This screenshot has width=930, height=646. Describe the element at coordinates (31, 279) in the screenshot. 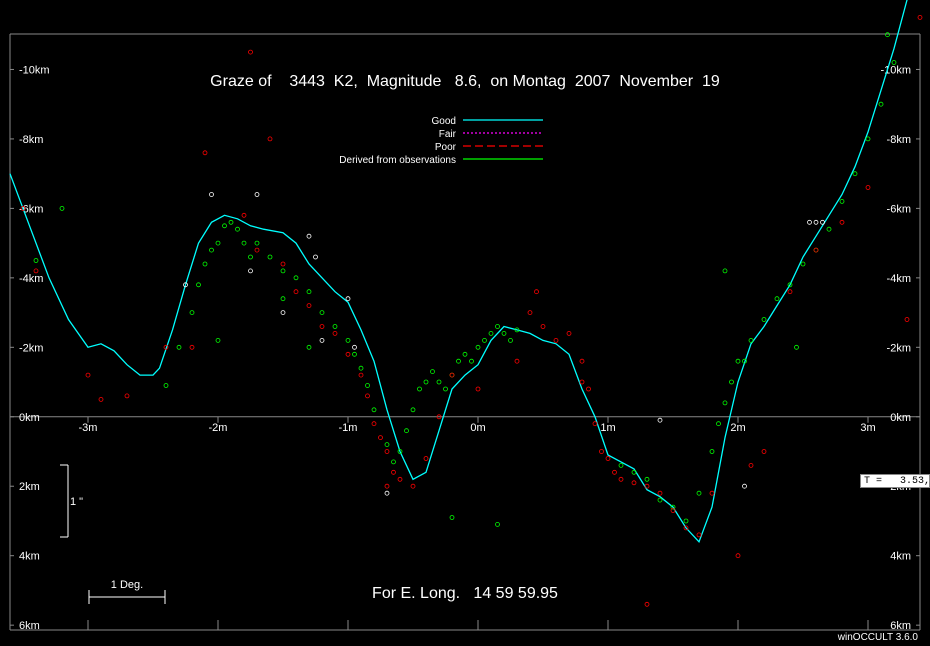

I see `y-tick-label-left: -4km` at that location.